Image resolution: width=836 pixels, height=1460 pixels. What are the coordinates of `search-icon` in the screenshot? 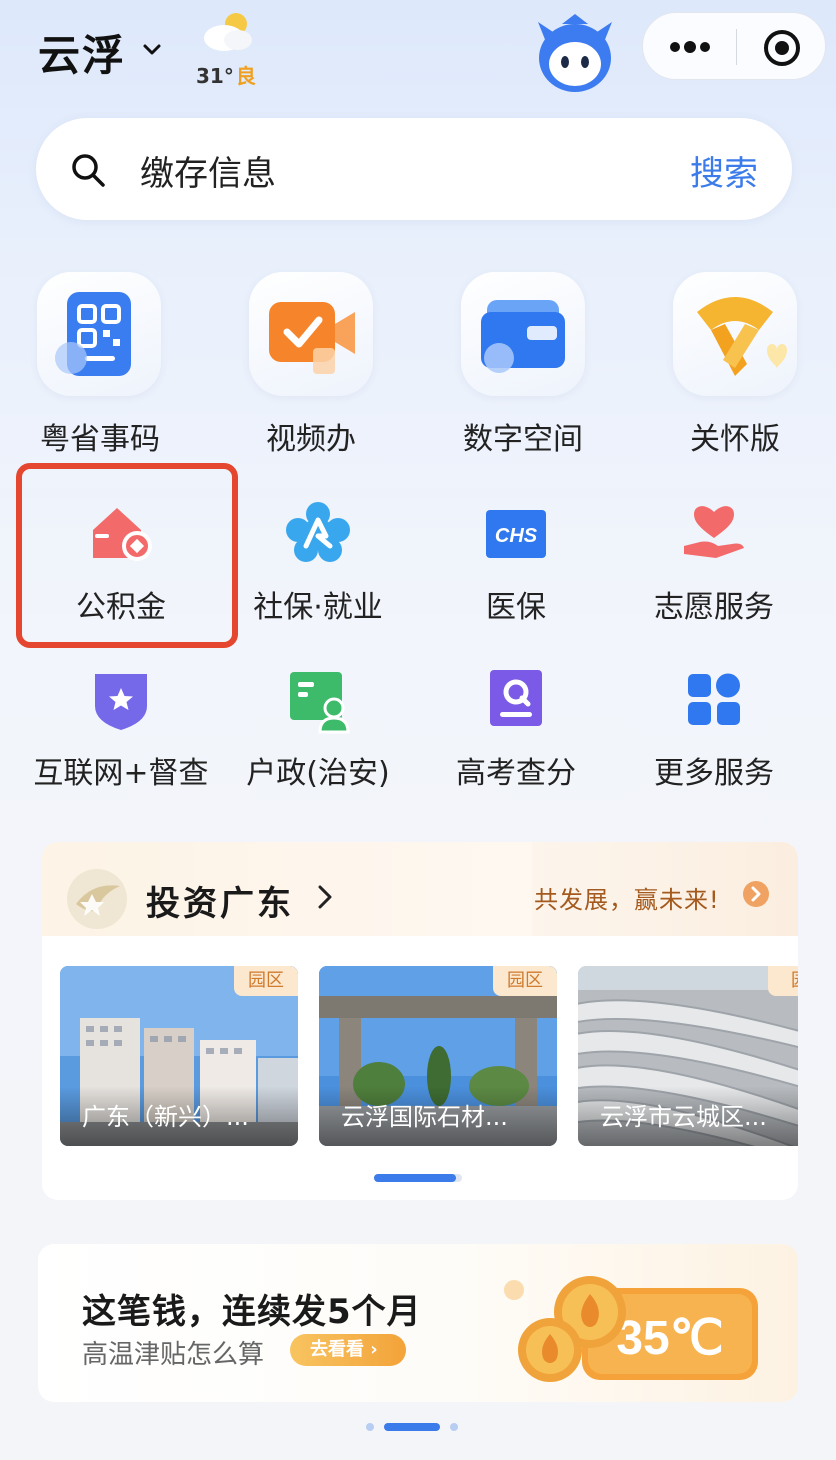 It's located at (88, 170).